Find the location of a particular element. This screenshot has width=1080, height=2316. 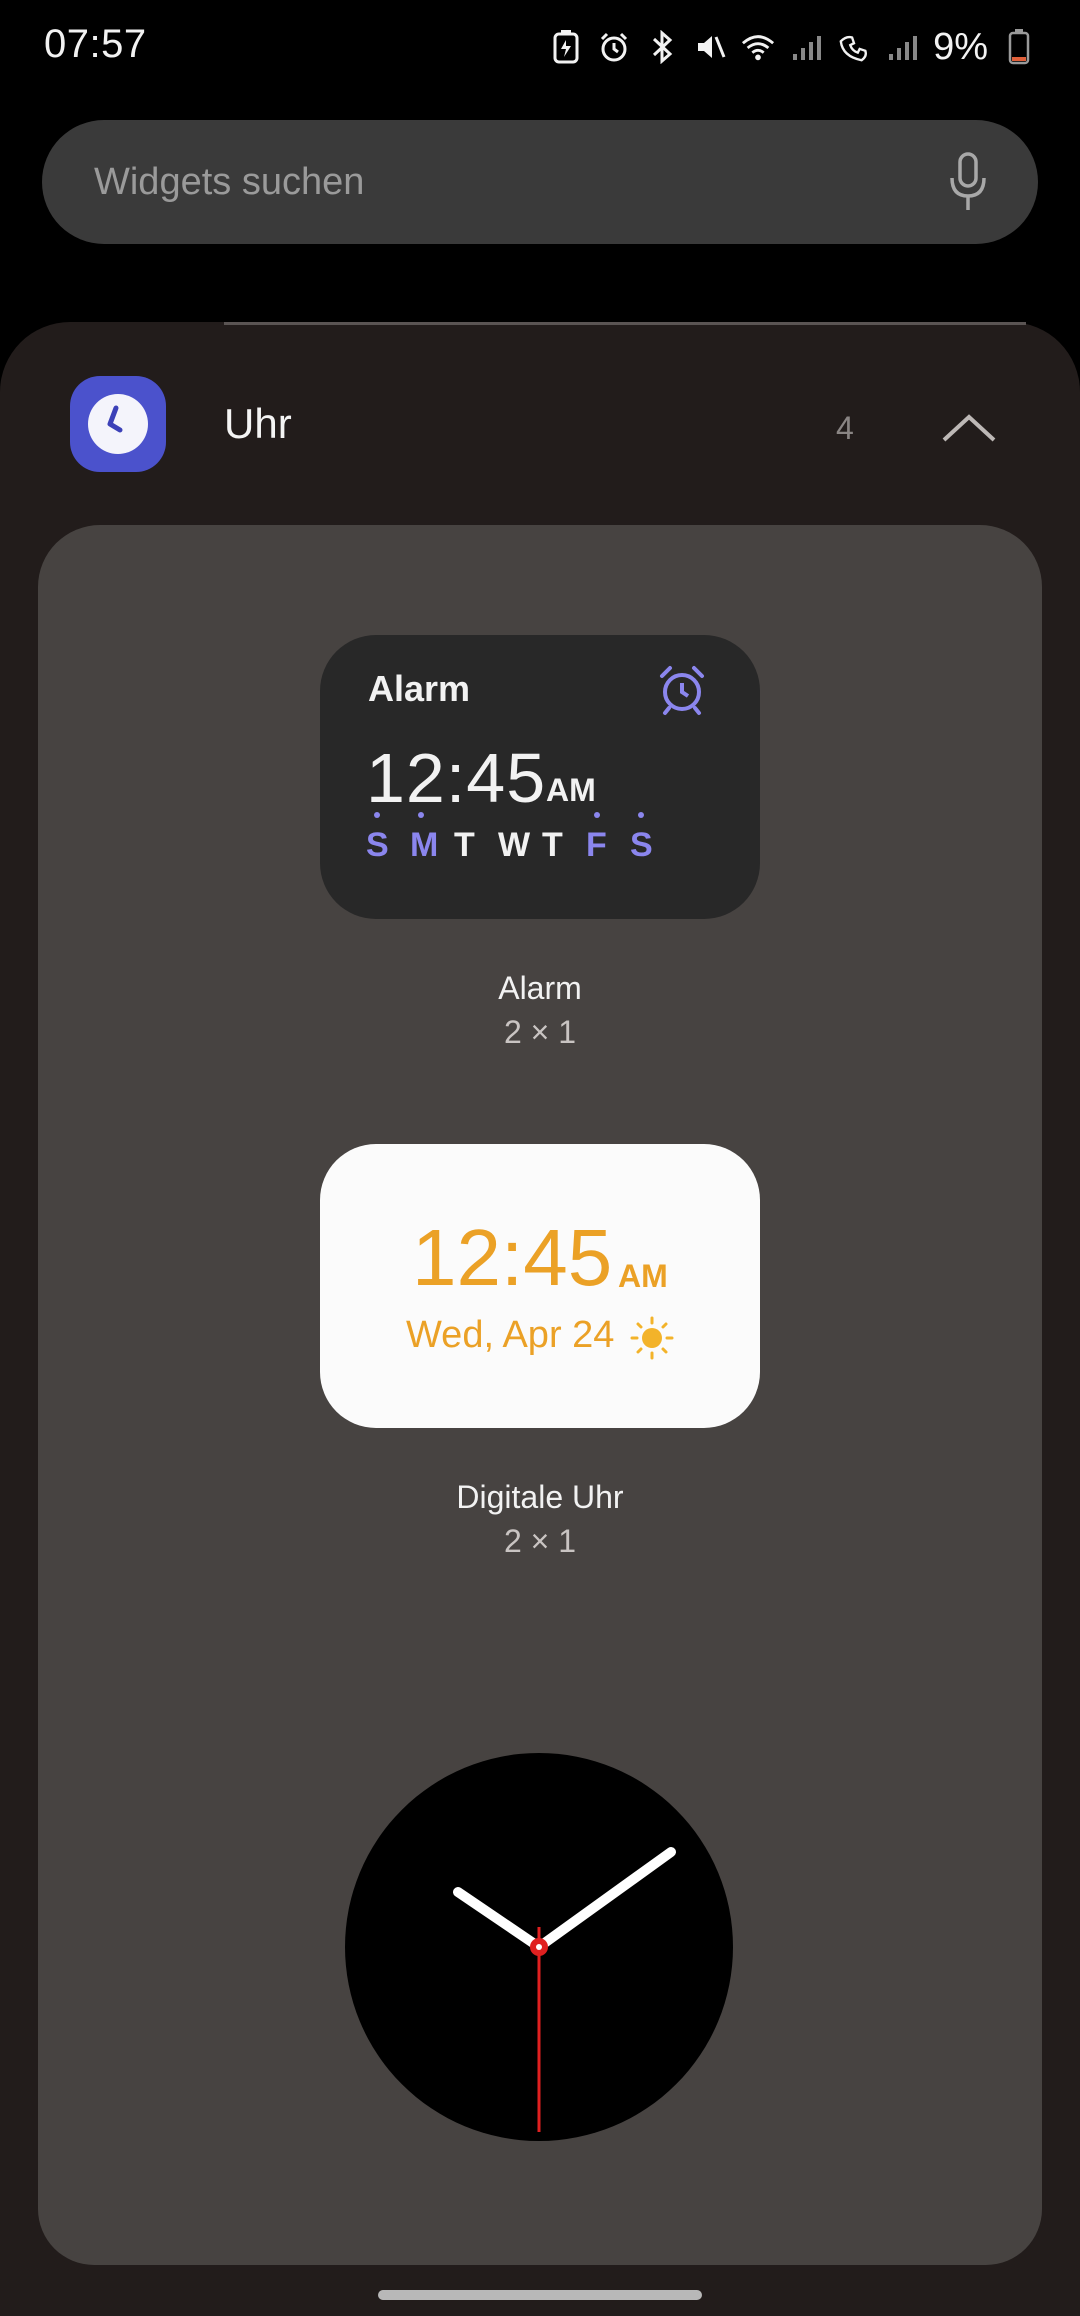

battery-saver-icon is located at coordinates (566, 47).